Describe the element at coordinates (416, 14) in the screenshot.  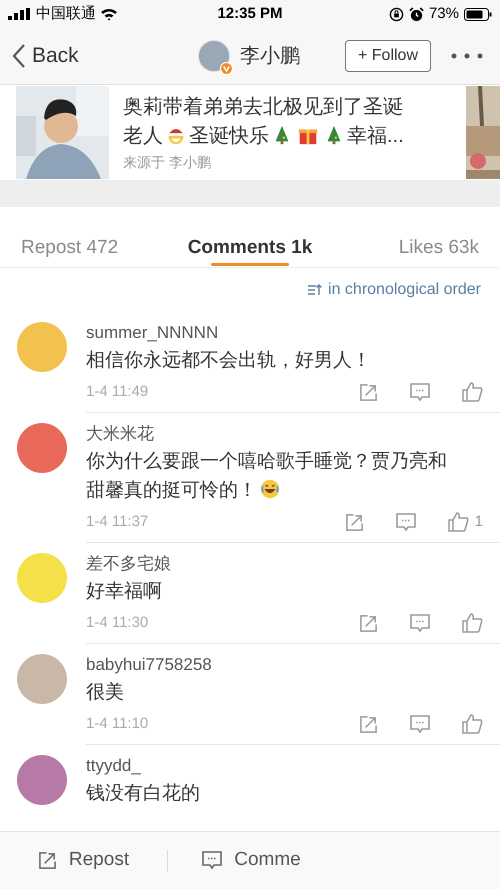
I see `alarm-icon` at that location.